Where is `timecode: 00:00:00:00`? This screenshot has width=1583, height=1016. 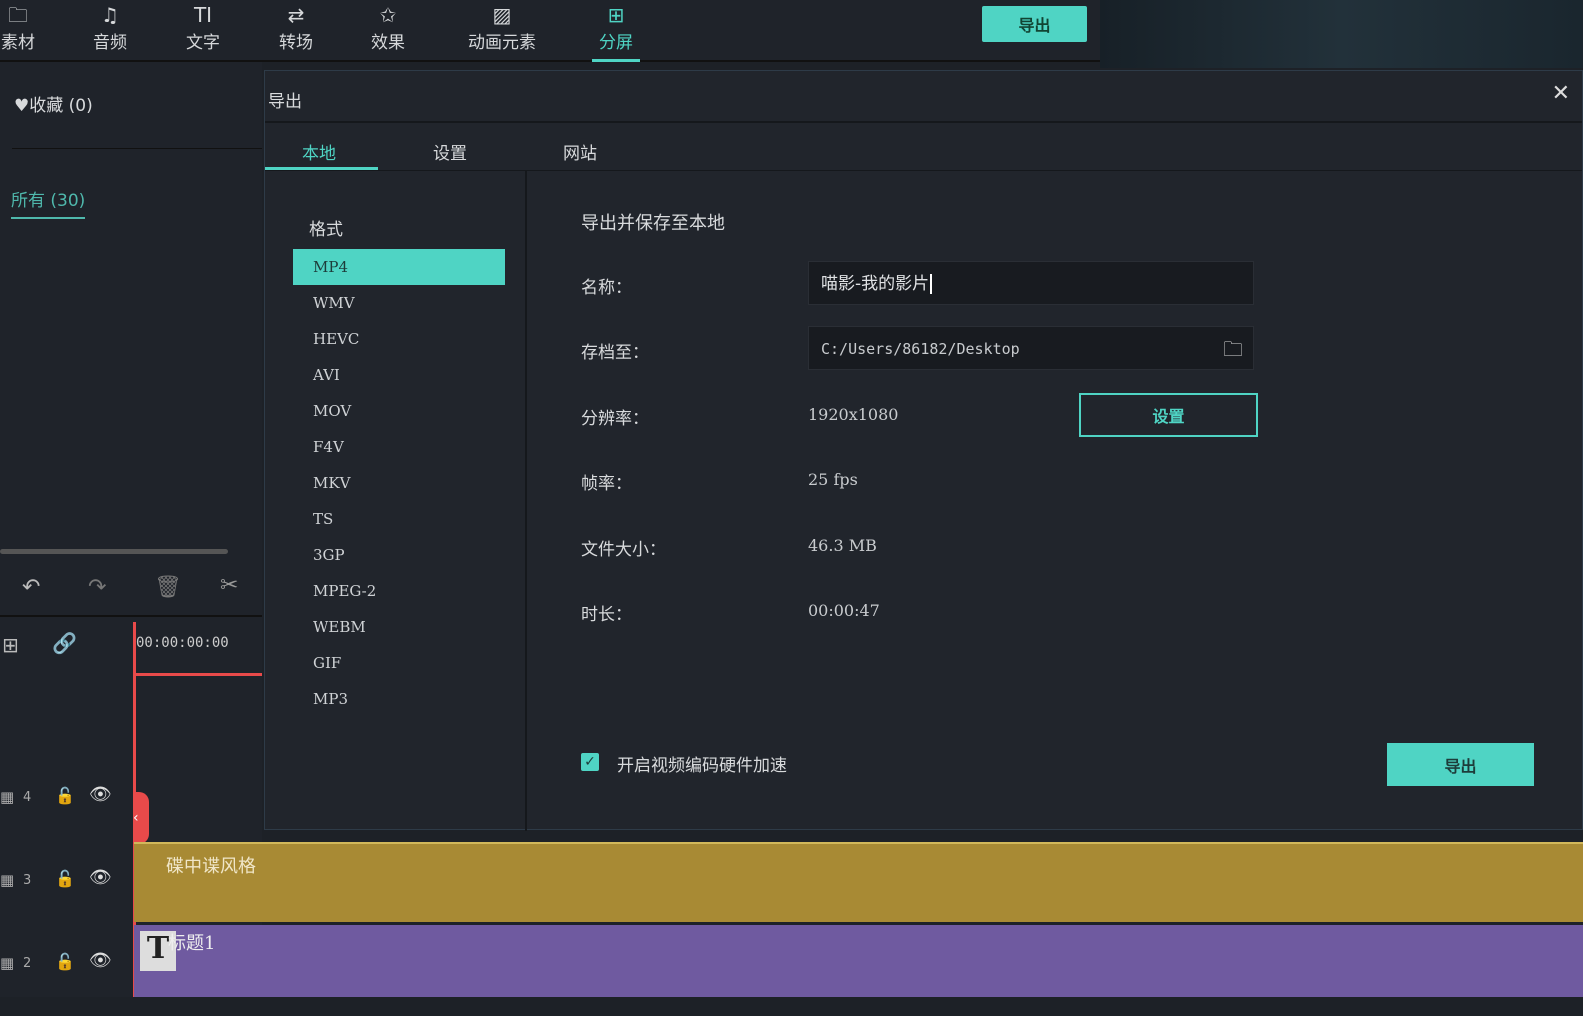
timecode: 00:00:00:00 is located at coordinates (182, 643).